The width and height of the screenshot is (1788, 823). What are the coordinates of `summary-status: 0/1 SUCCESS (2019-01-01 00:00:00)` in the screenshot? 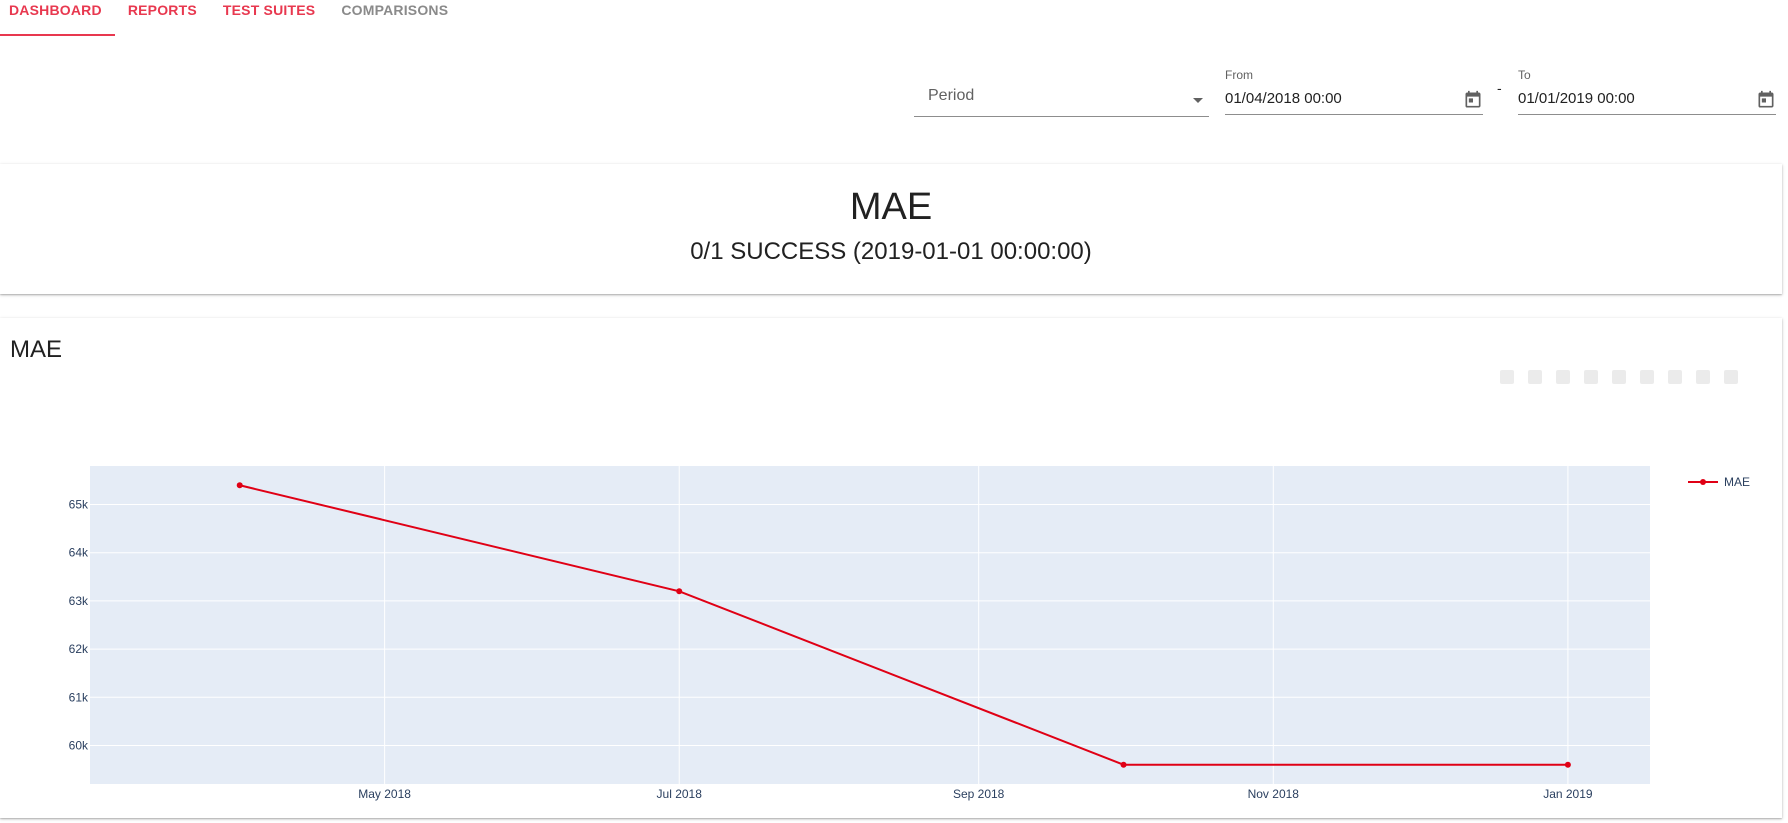 It's located at (891, 251).